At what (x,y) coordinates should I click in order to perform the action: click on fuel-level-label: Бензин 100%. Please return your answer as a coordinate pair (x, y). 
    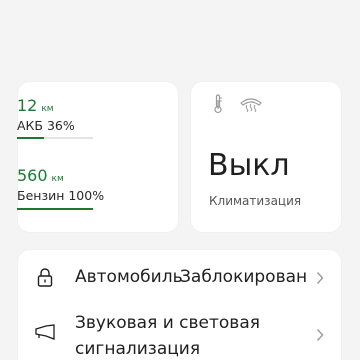
    Looking at the image, I should click on (61, 195).